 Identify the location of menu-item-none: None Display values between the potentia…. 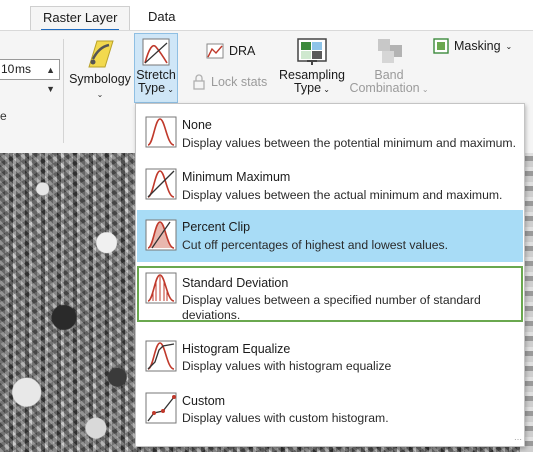
(330, 134).